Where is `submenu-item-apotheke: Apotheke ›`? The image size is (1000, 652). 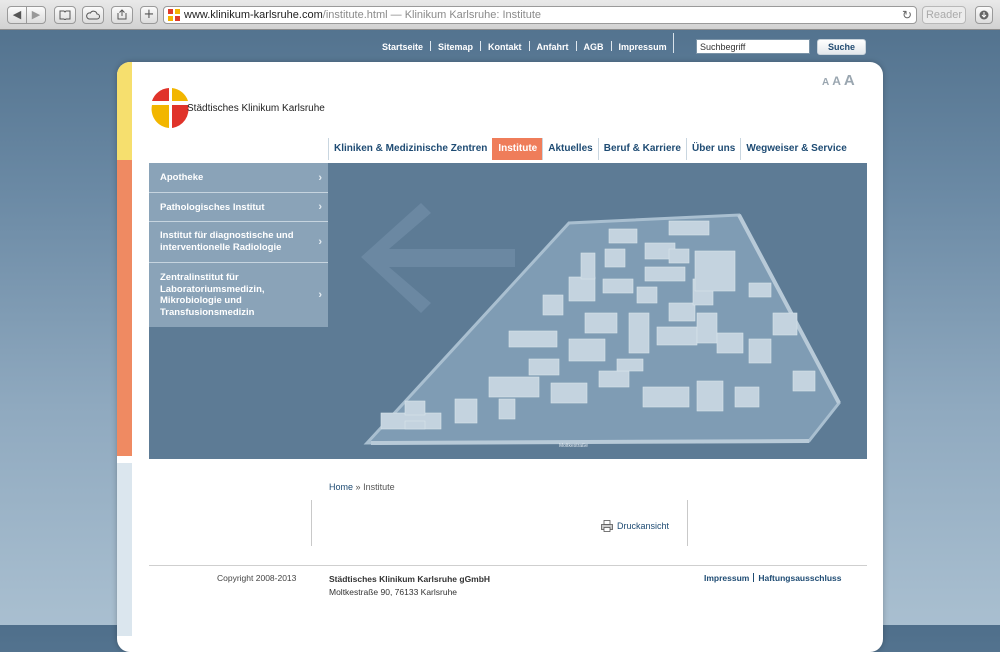
submenu-item-apotheke: Apotheke › is located at coordinates (238, 178).